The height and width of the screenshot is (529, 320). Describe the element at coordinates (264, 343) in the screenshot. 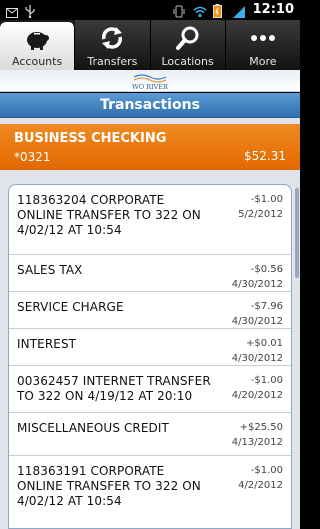

I see `transaction-amount: +$0.01` at that location.